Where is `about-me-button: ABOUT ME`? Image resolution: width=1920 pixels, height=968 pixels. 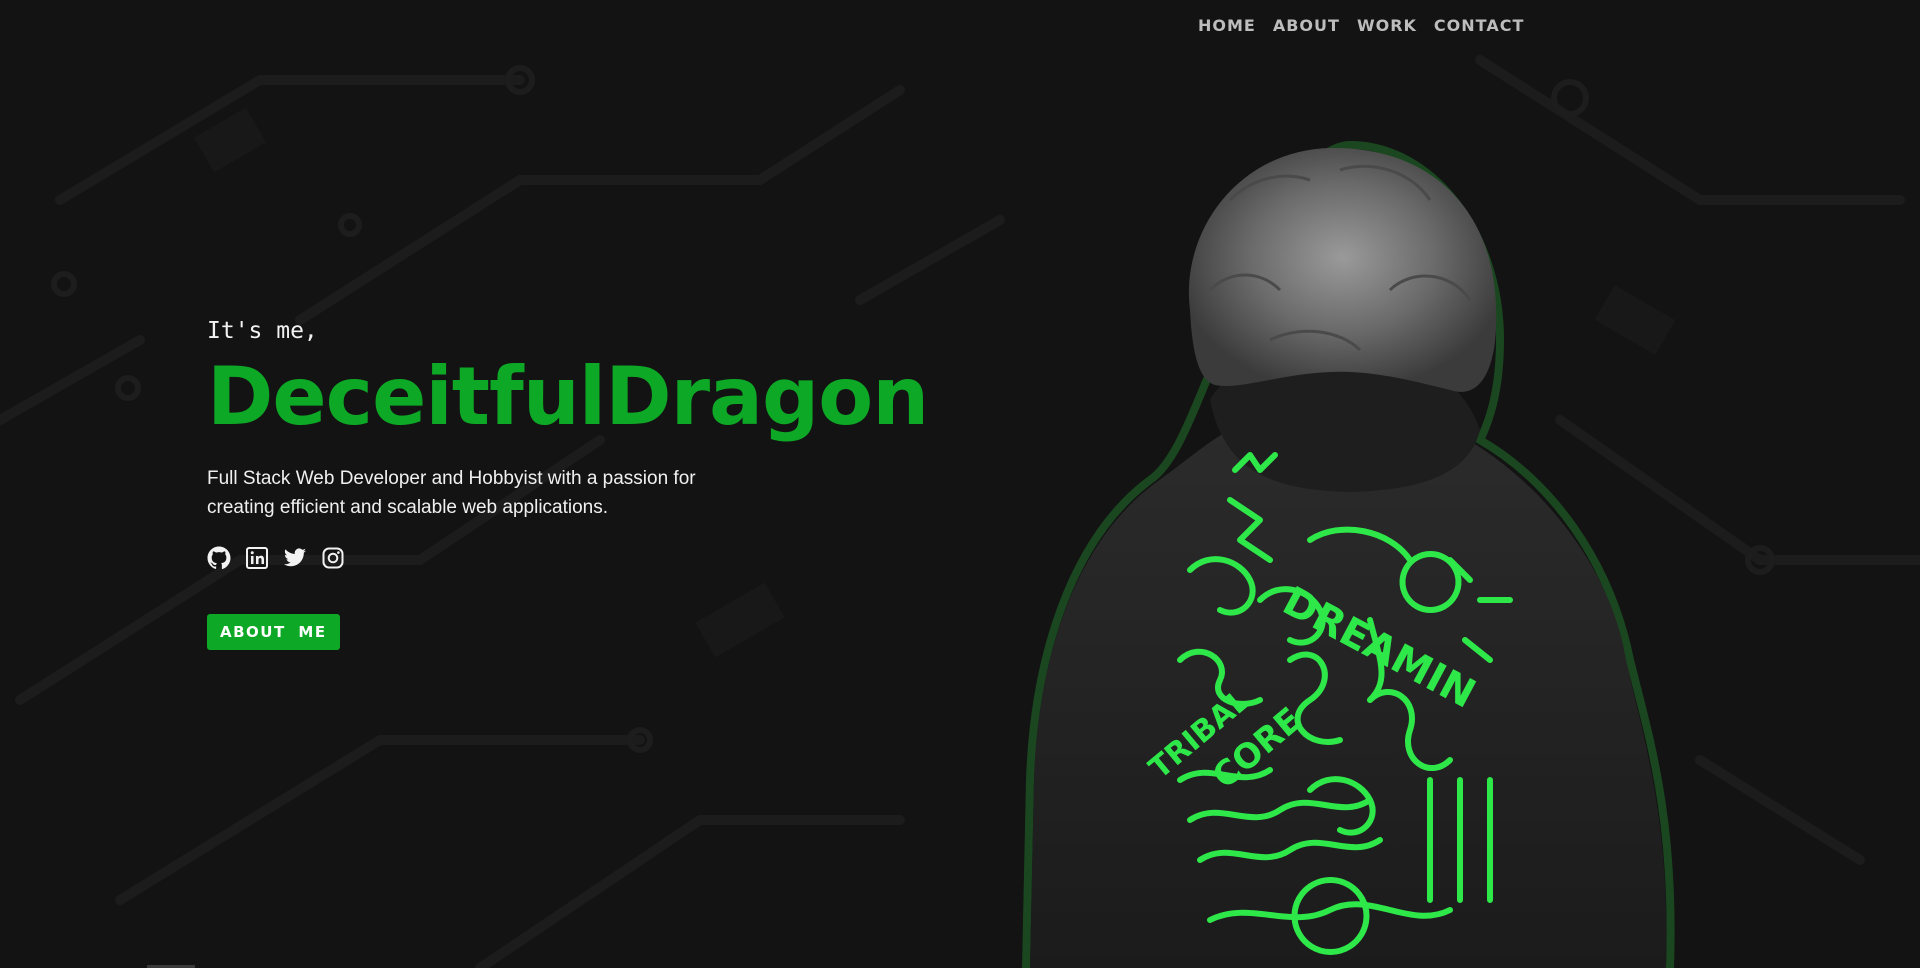
about-me-button: ABOUT ME is located at coordinates (273, 632).